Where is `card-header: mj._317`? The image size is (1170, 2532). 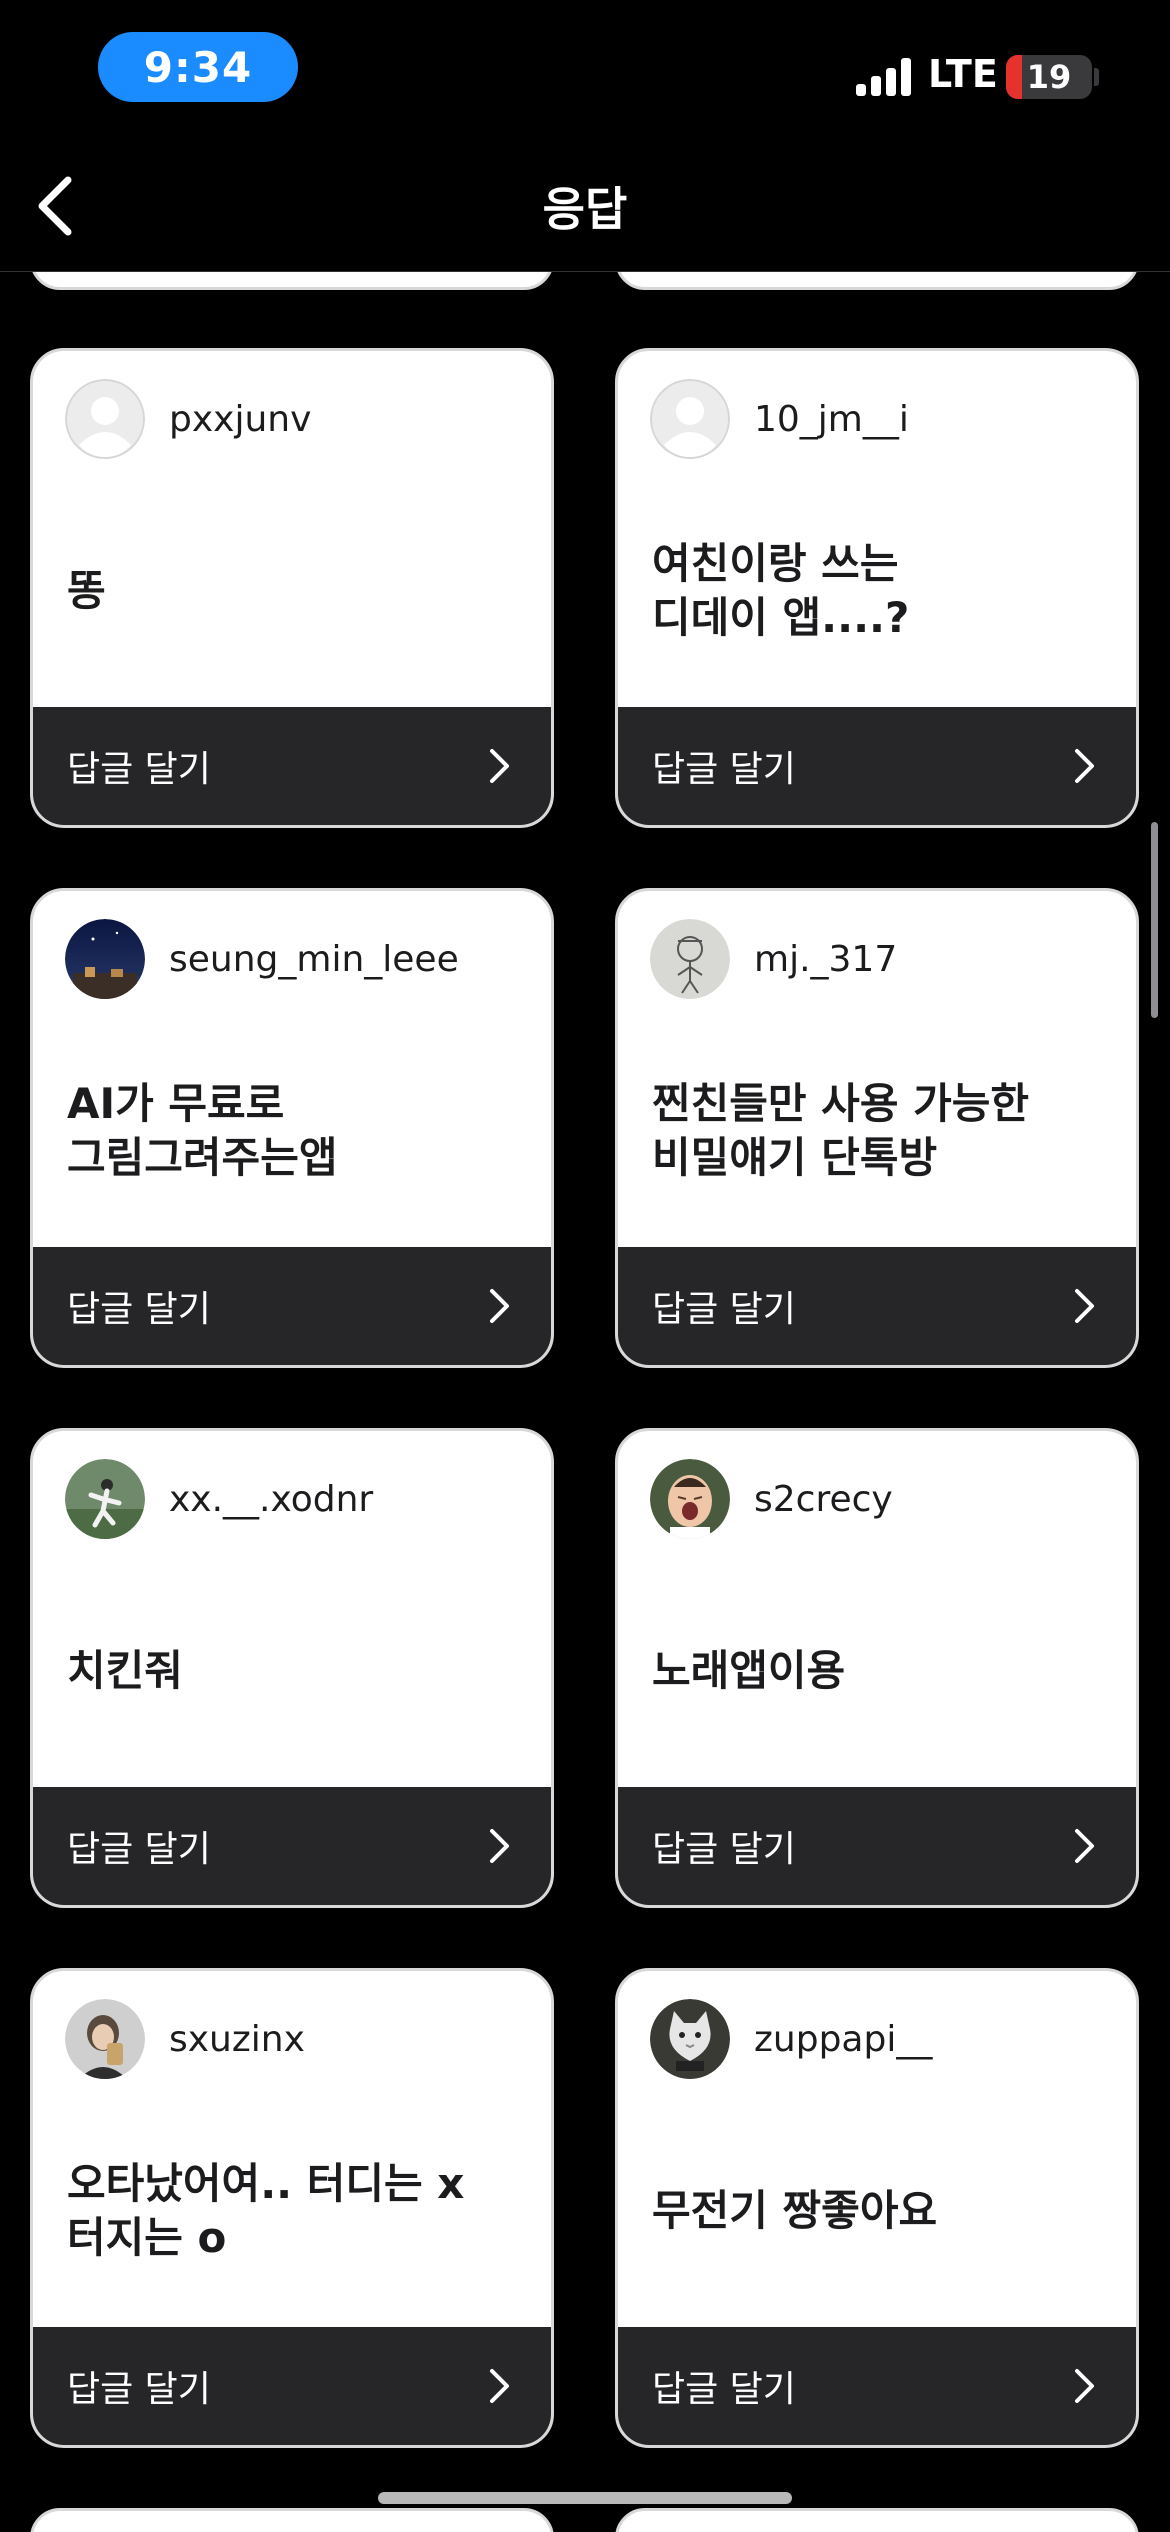 card-header: mj._317 is located at coordinates (773, 959).